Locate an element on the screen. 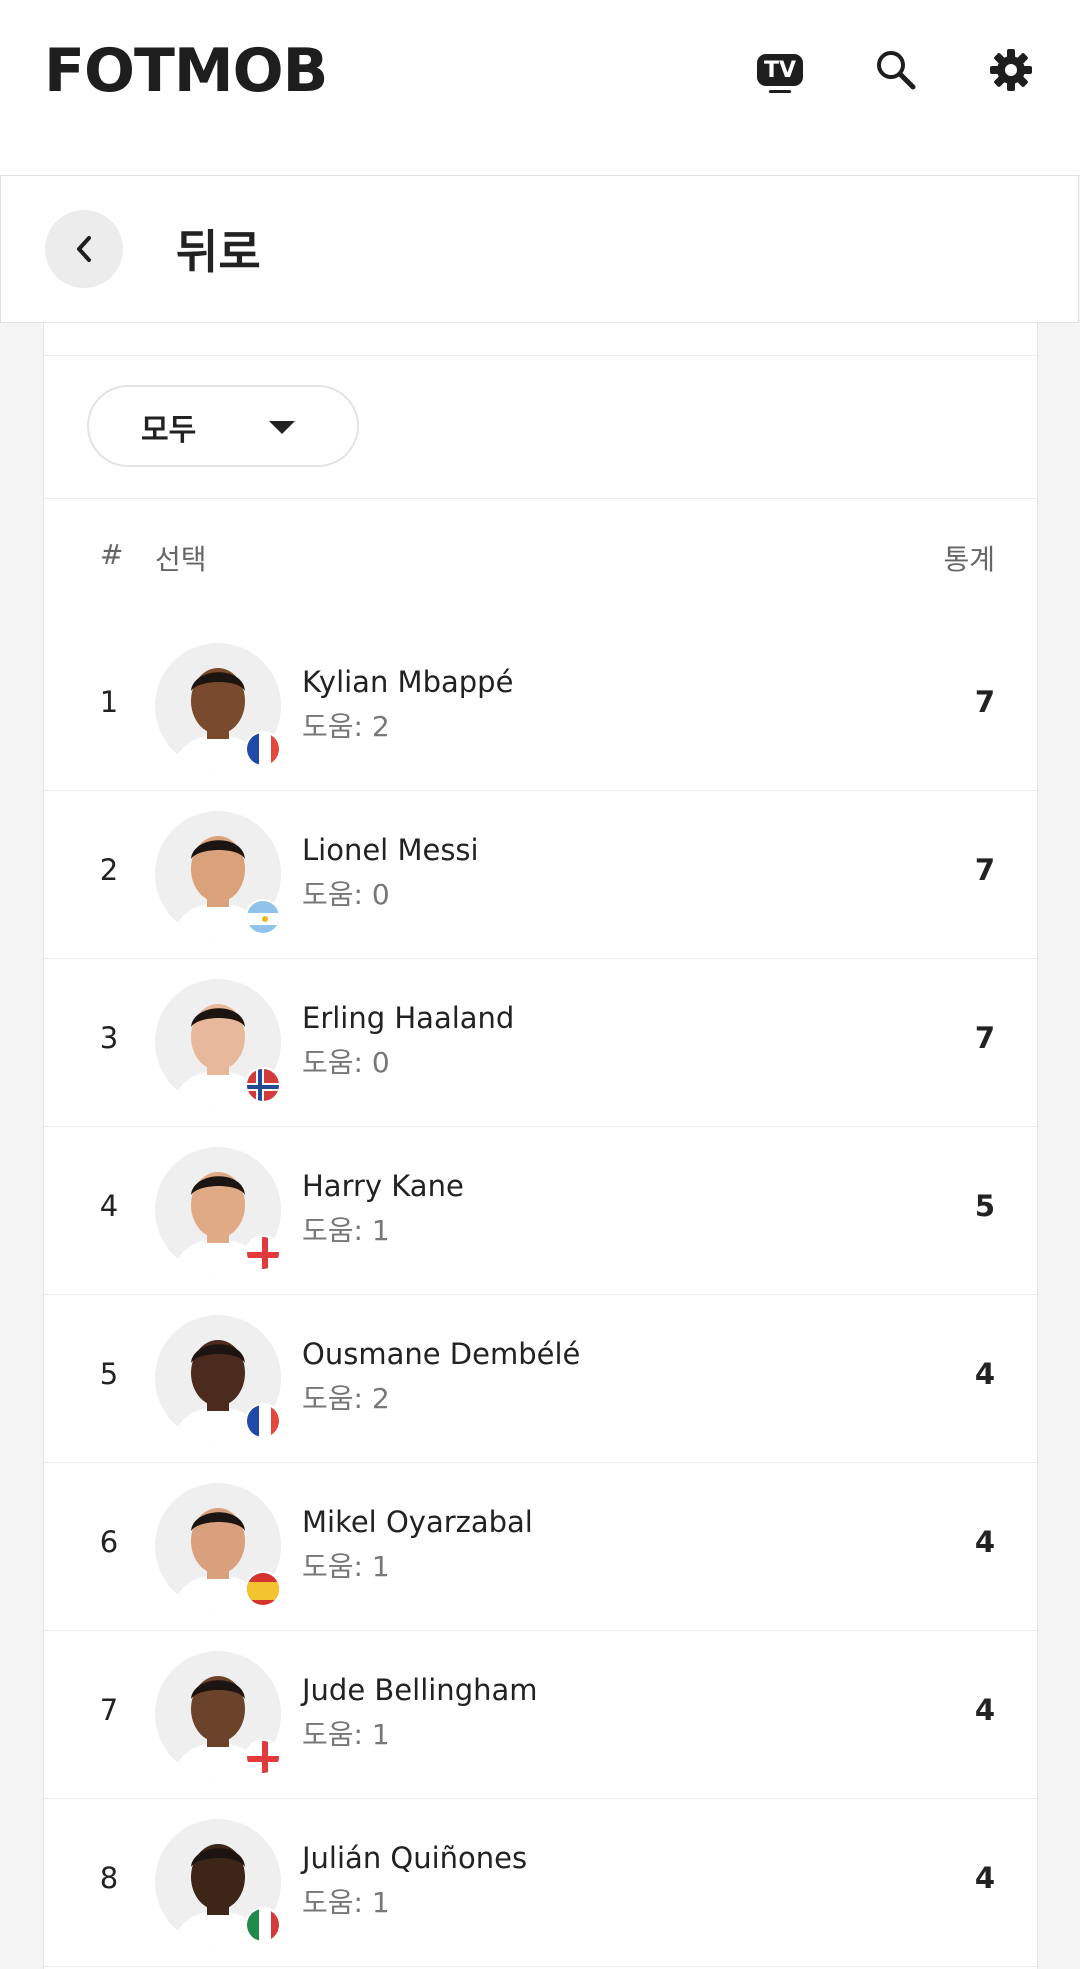 This screenshot has height=1969, width=1080. search-icon-svg is located at coordinates (896, 70).